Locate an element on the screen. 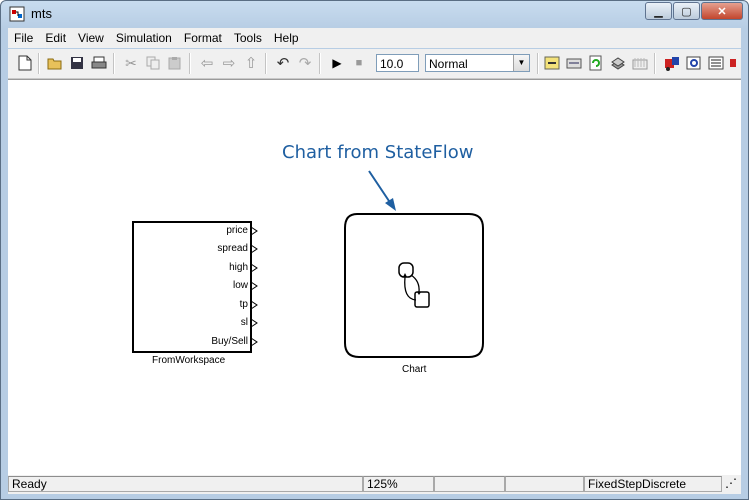  debug-button is located at coordinates (672, 63).